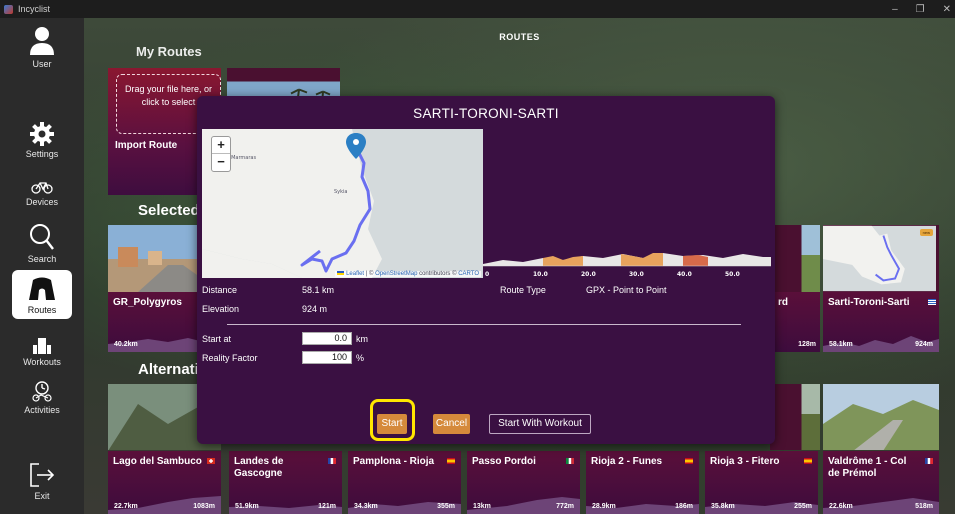  I want to click on route-card: Rioja 2 - Funes 28.9km 186m, so click(642, 482).